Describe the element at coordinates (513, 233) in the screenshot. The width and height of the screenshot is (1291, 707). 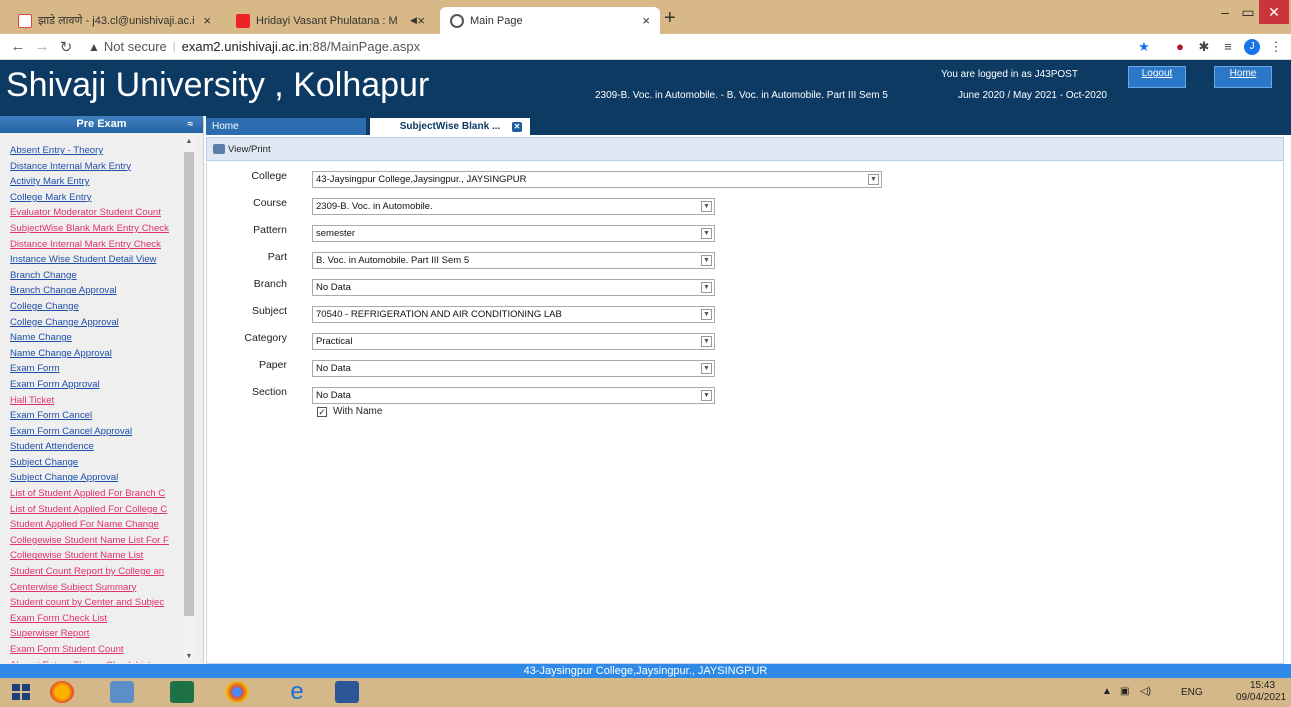
I see `pattern-select: semester ▼` at that location.